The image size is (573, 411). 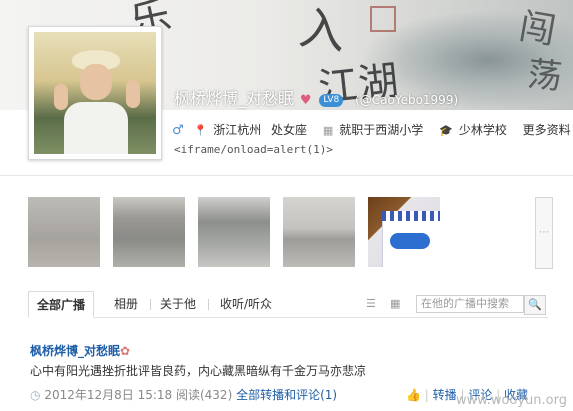 I want to click on tab-listen: 收听/听众, so click(x=246, y=304).